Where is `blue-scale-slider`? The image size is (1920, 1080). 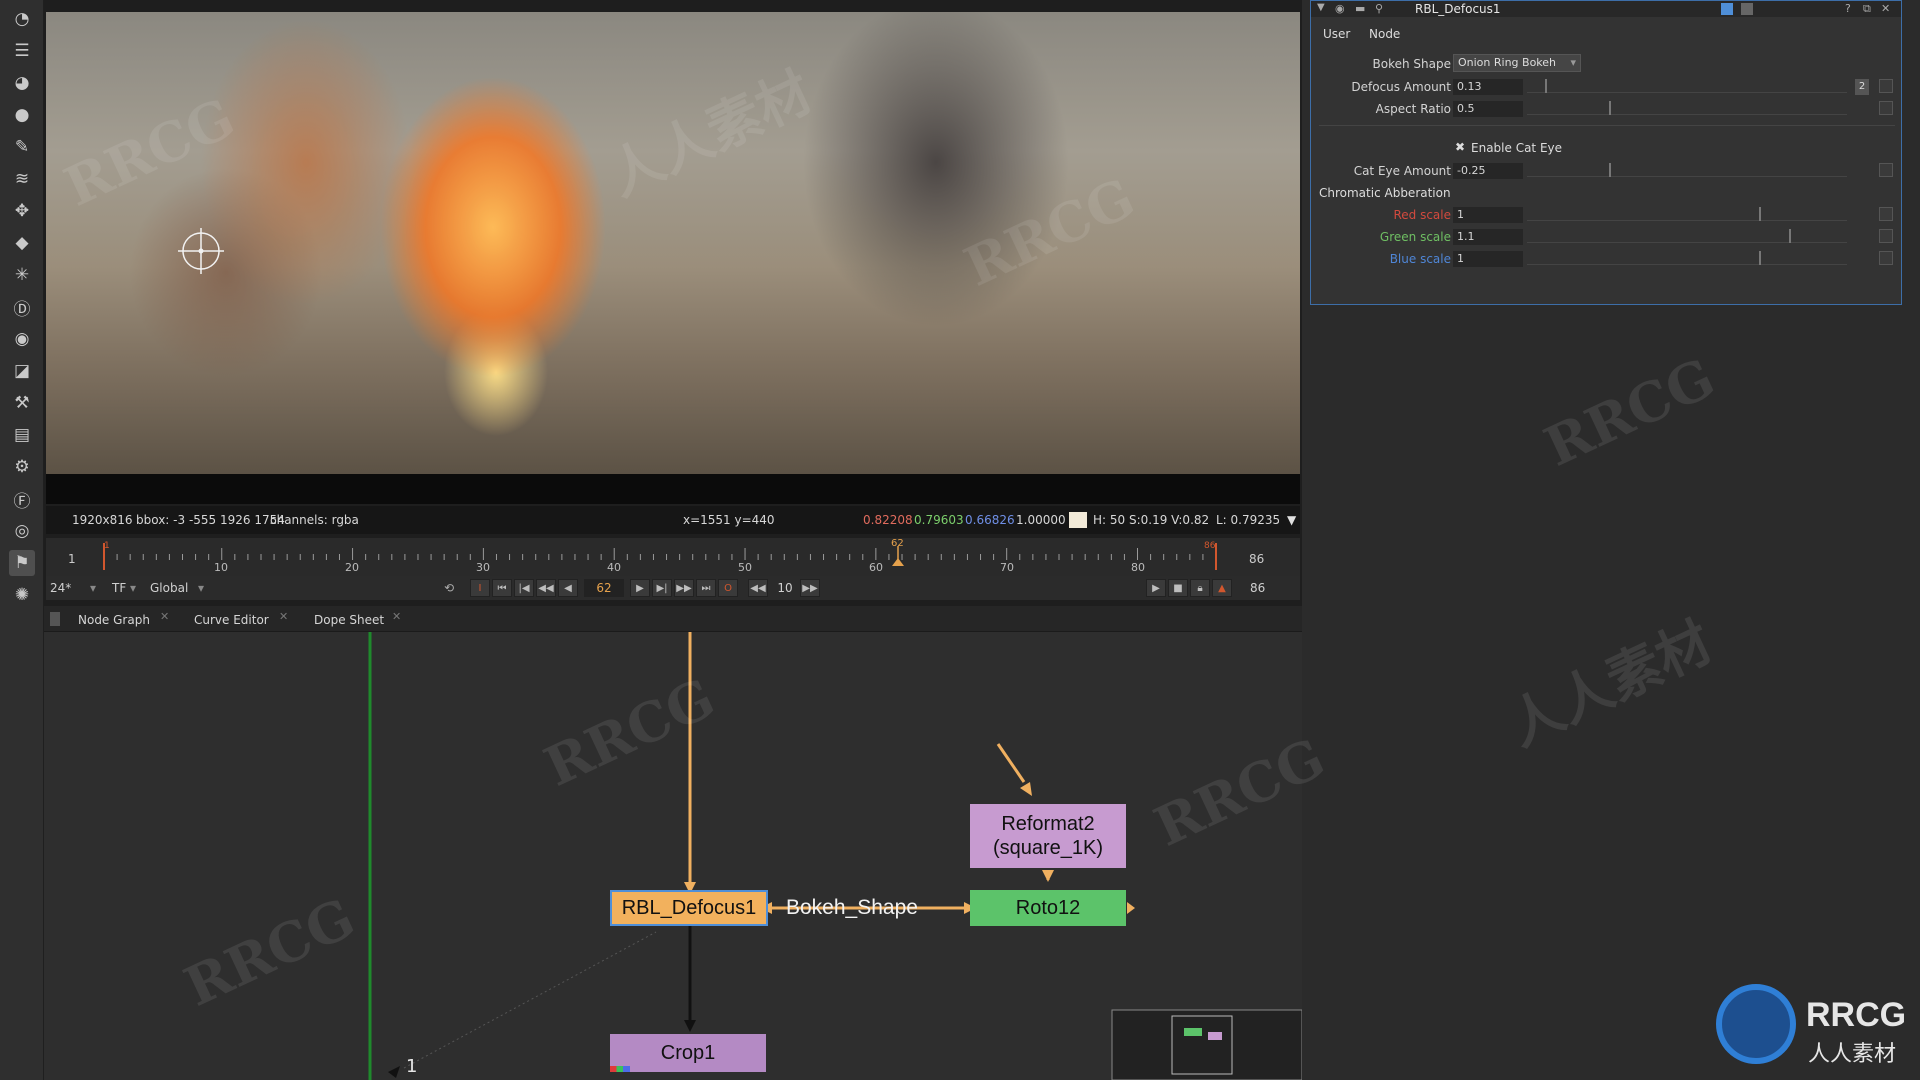
blue-scale-slider is located at coordinates (1687, 258).